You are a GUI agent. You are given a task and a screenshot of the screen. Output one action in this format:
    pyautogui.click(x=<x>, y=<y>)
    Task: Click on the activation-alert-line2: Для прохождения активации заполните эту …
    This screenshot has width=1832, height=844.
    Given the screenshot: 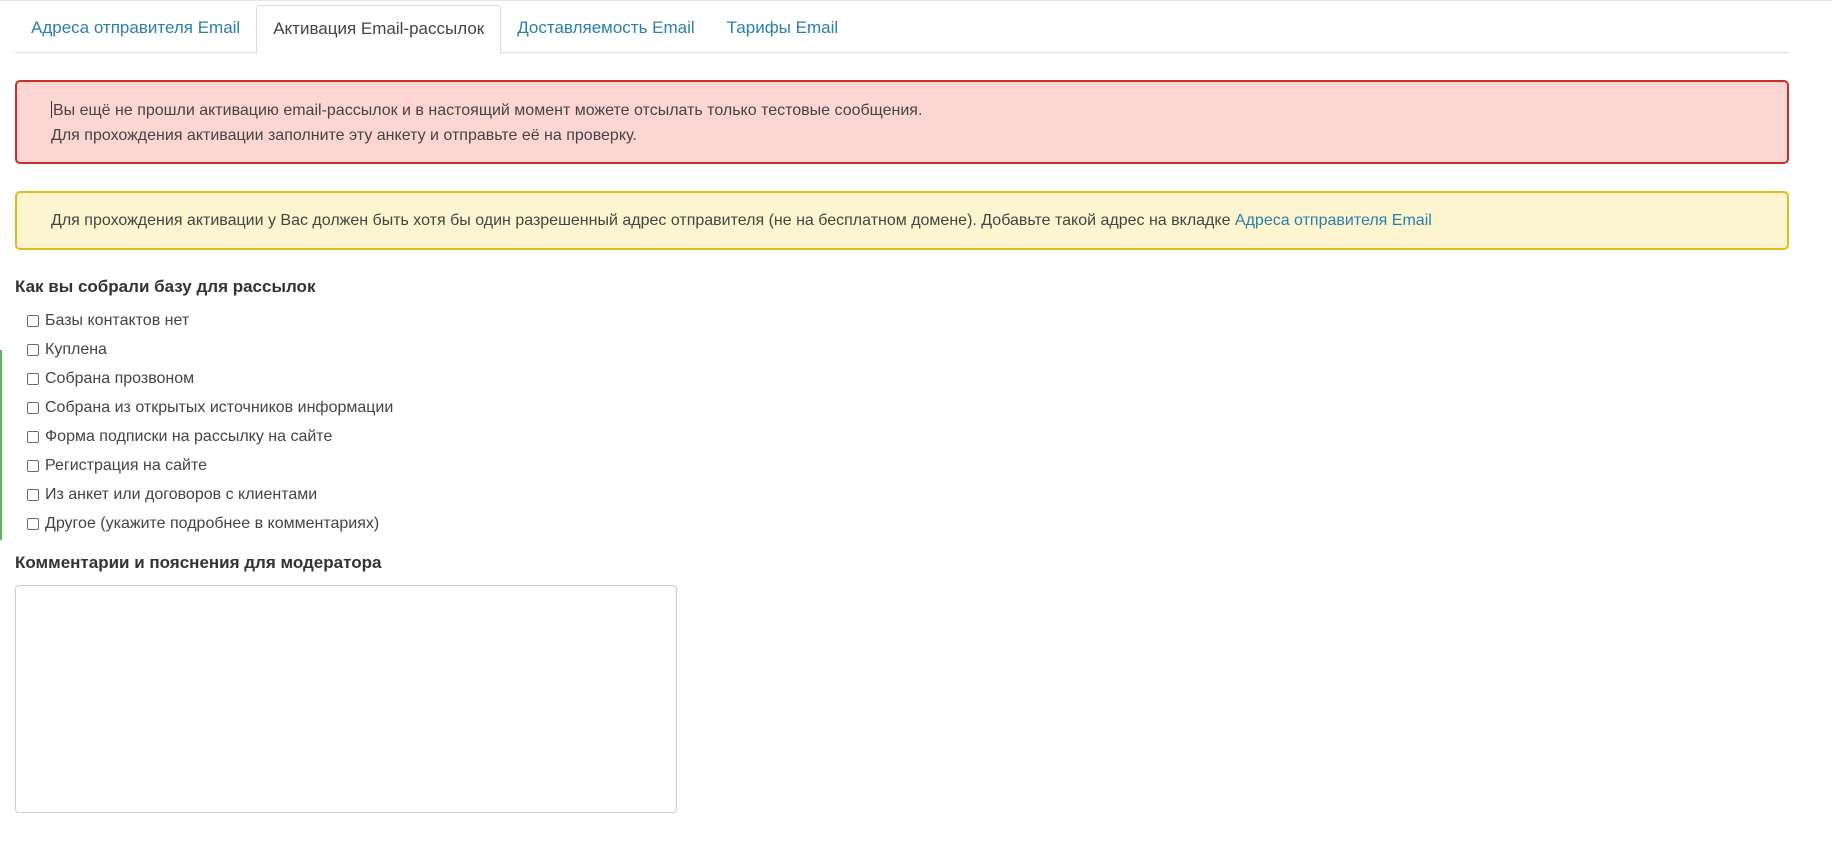 What is the action you would take?
    pyautogui.click(x=344, y=135)
    